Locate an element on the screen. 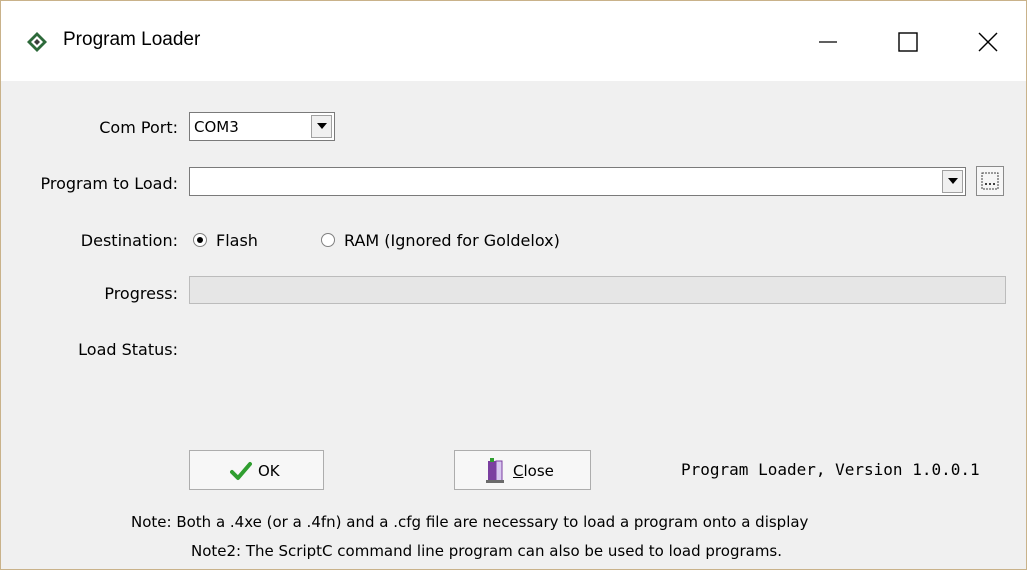 The image size is (1027, 570). close-button: Close is located at coordinates (522, 470).